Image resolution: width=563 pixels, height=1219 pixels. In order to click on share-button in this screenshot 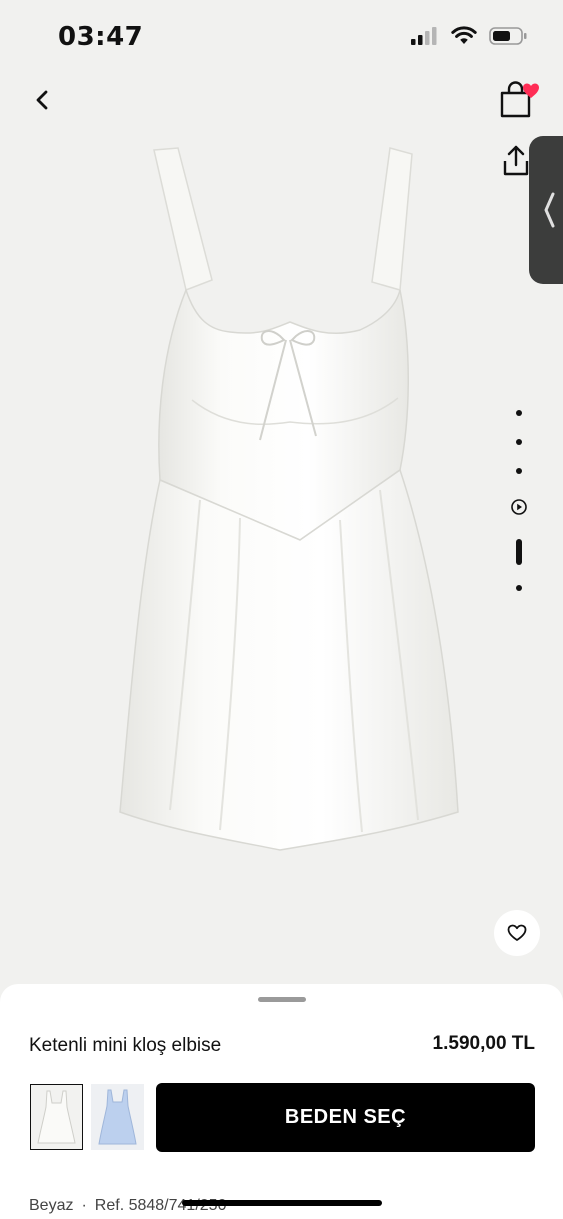, I will do `click(516, 161)`.